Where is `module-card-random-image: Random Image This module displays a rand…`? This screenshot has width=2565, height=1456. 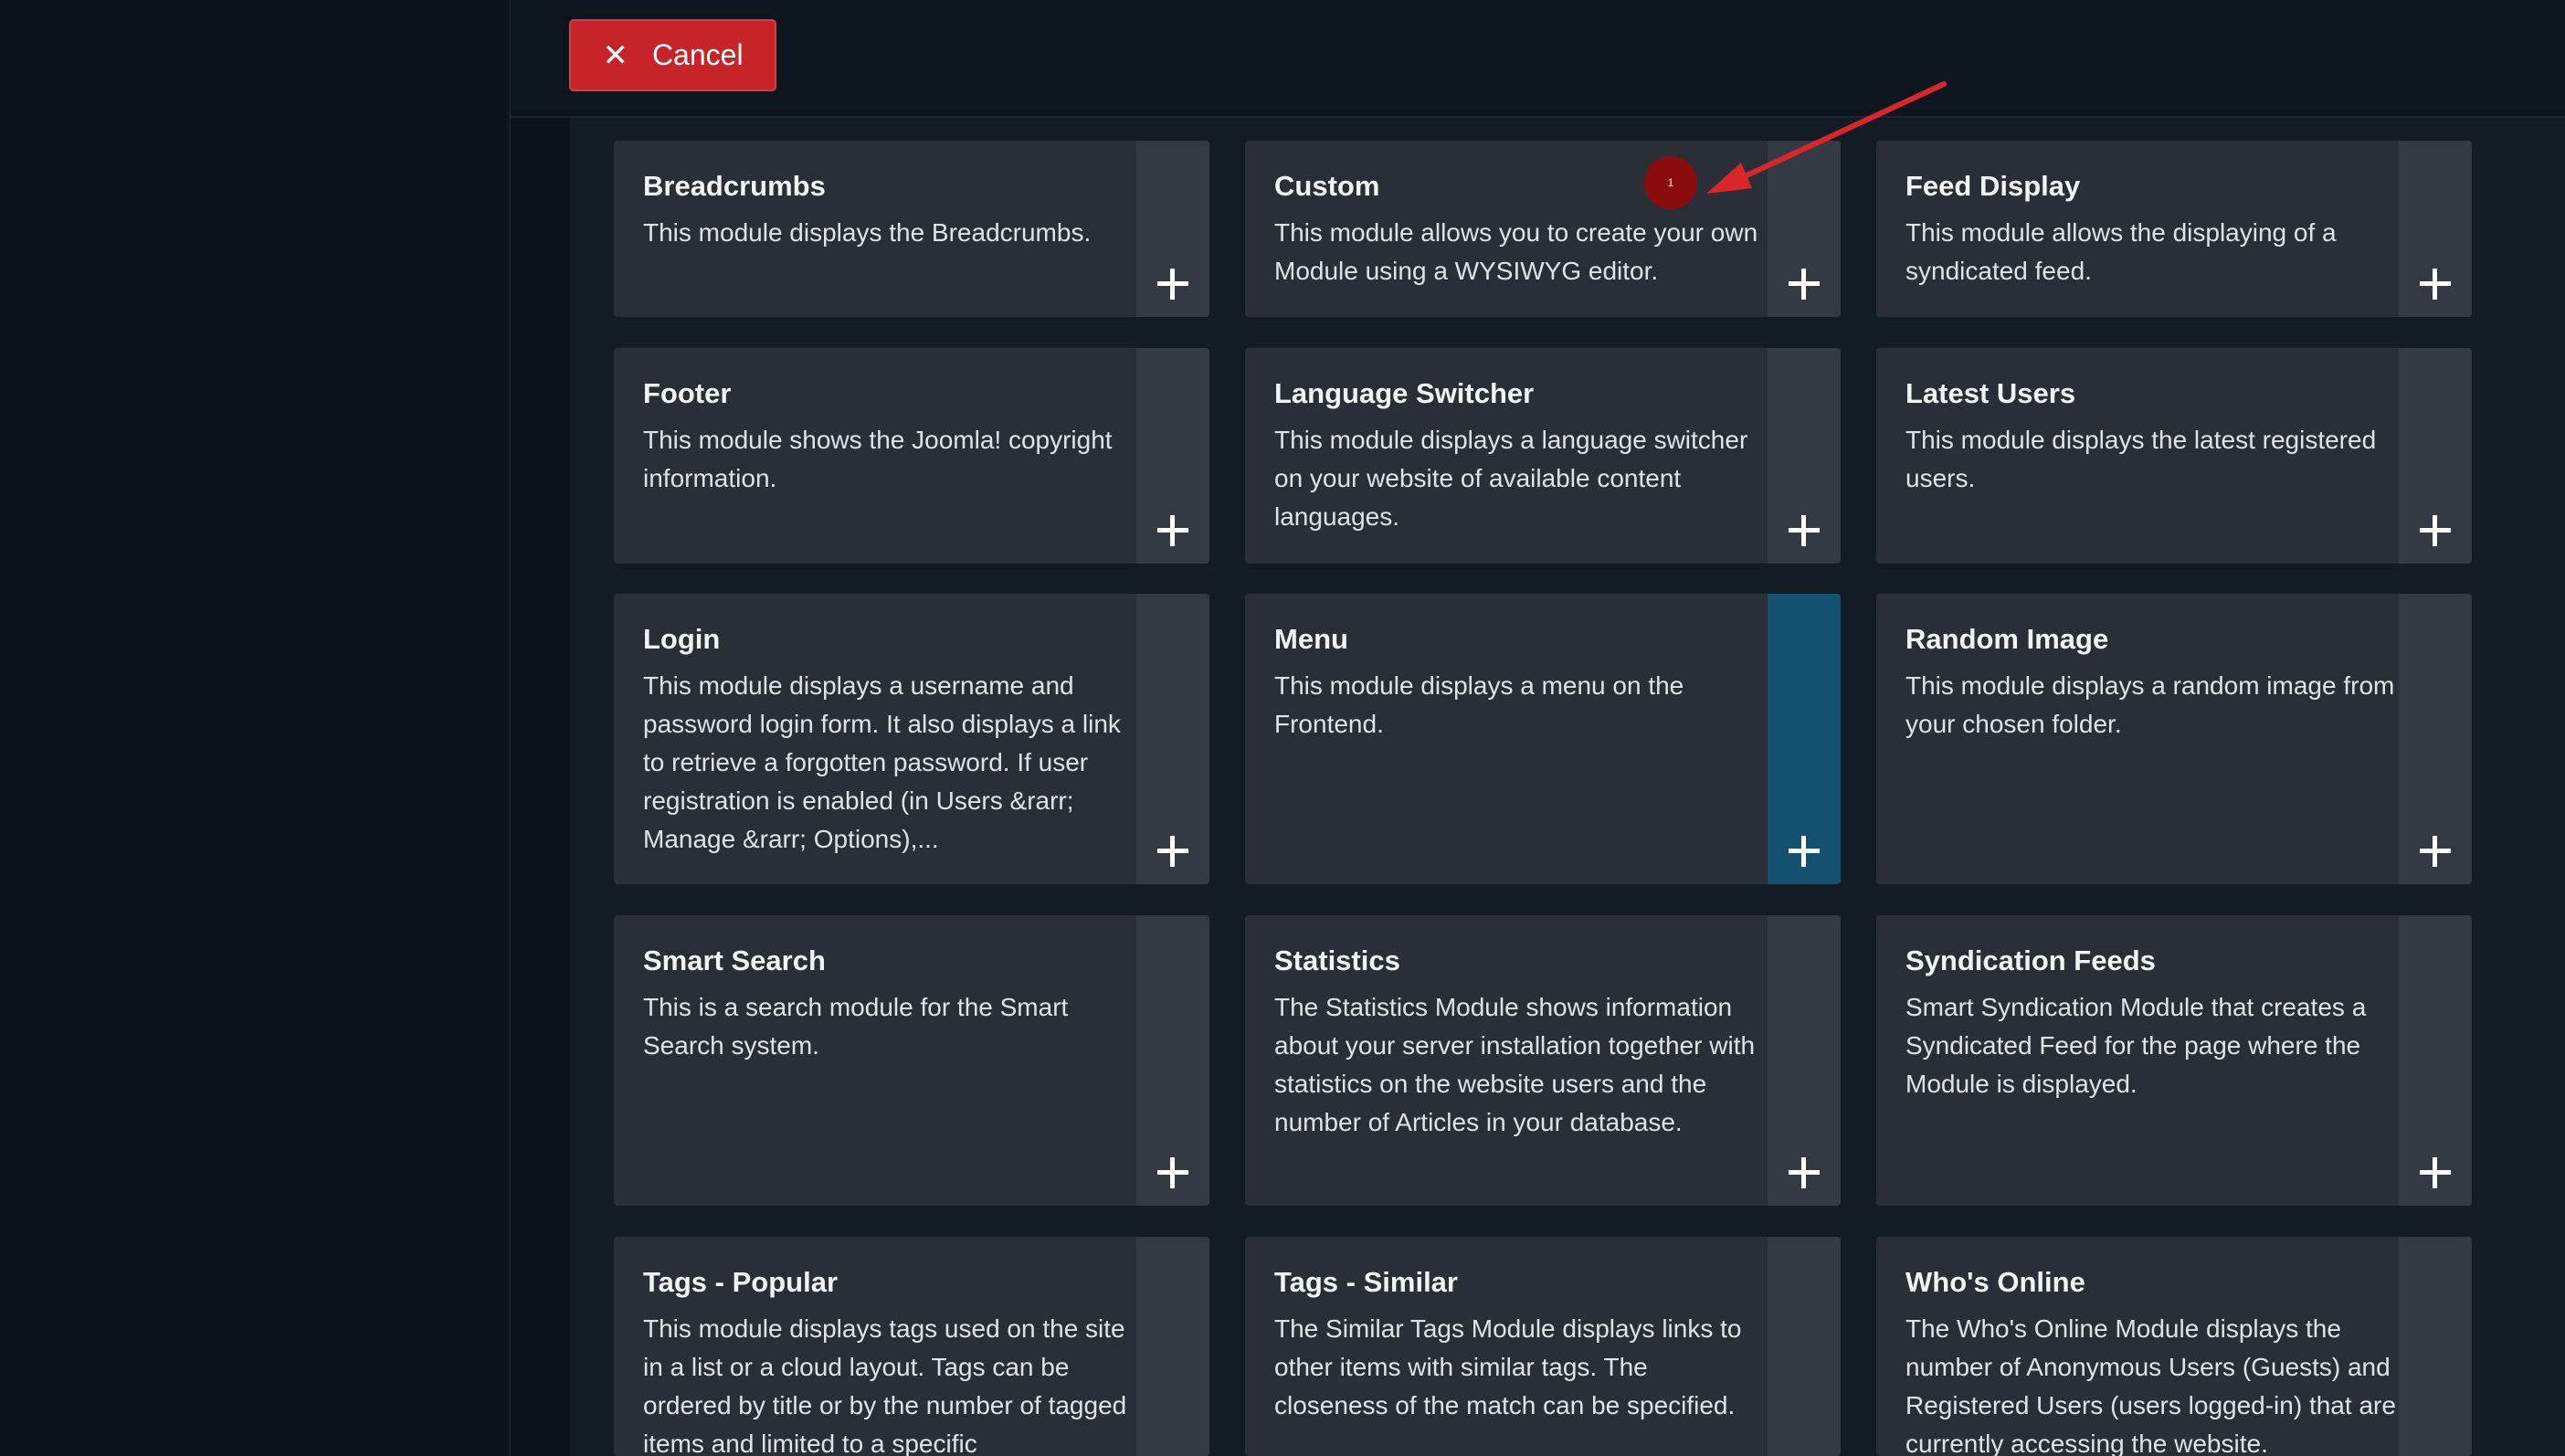
module-card-random-image: Random Image This module displays a rand… is located at coordinates (2174, 739).